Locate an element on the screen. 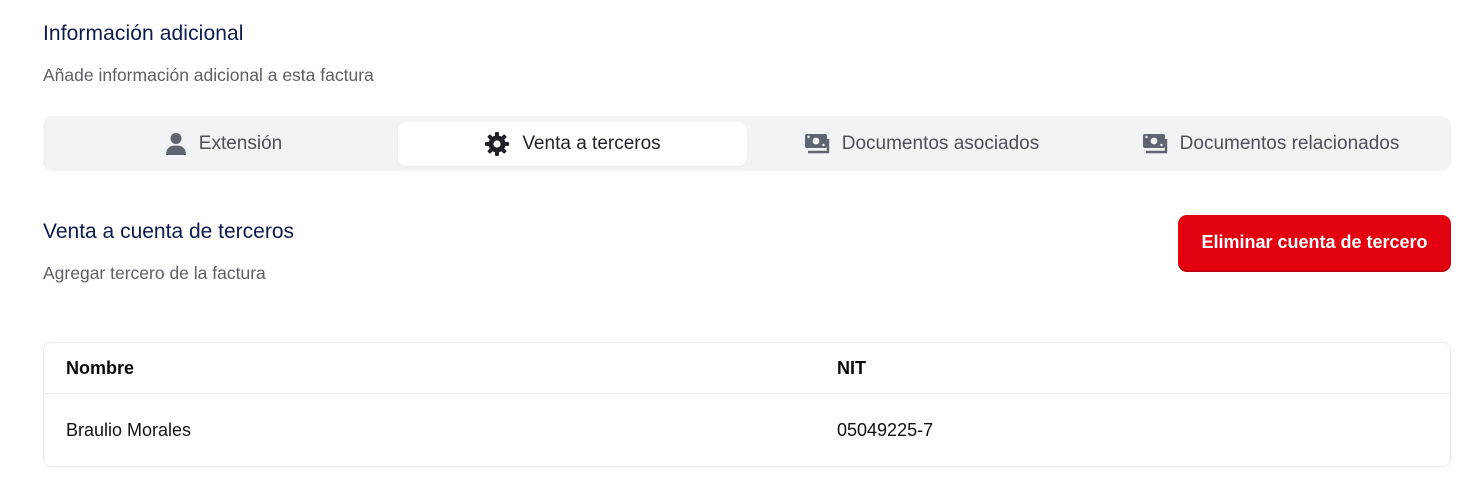 This screenshot has height=481, width=1483. gear-icon is located at coordinates (497, 144).